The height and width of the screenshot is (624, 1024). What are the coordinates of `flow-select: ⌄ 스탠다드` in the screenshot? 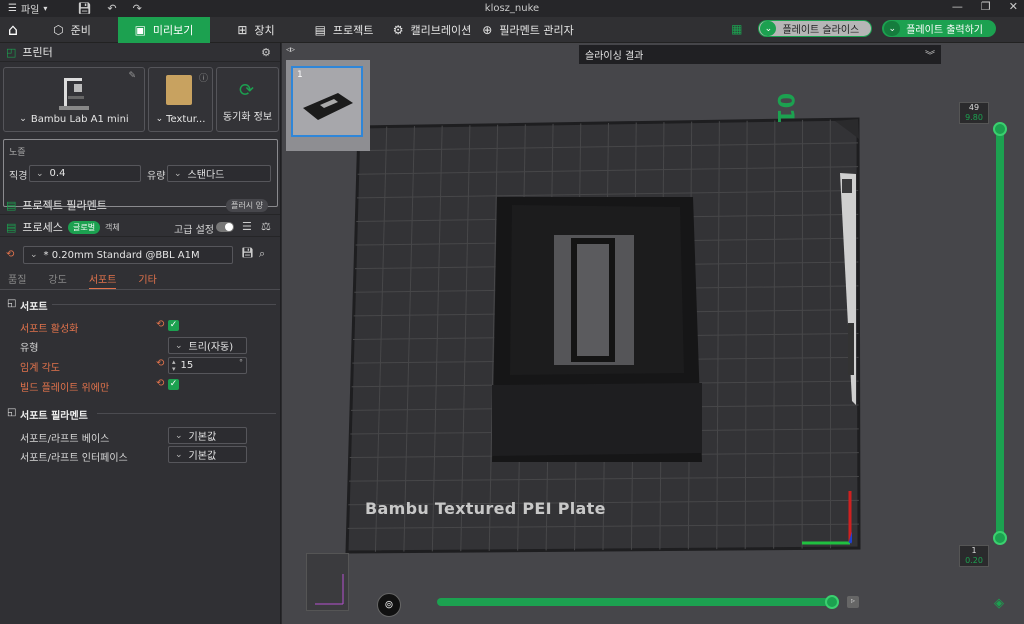 It's located at (219, 173).